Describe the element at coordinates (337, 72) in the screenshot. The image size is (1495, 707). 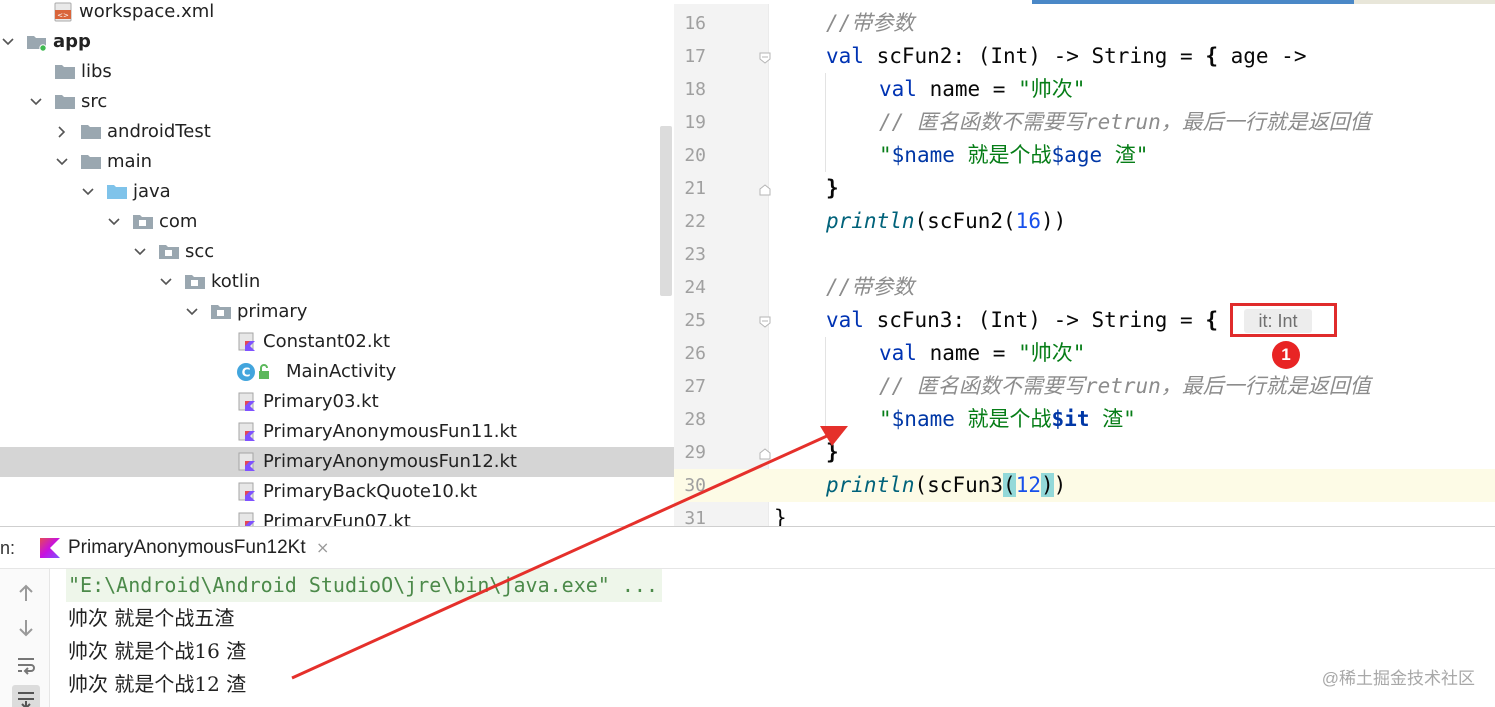
I see `tree-item: libs` at that location.